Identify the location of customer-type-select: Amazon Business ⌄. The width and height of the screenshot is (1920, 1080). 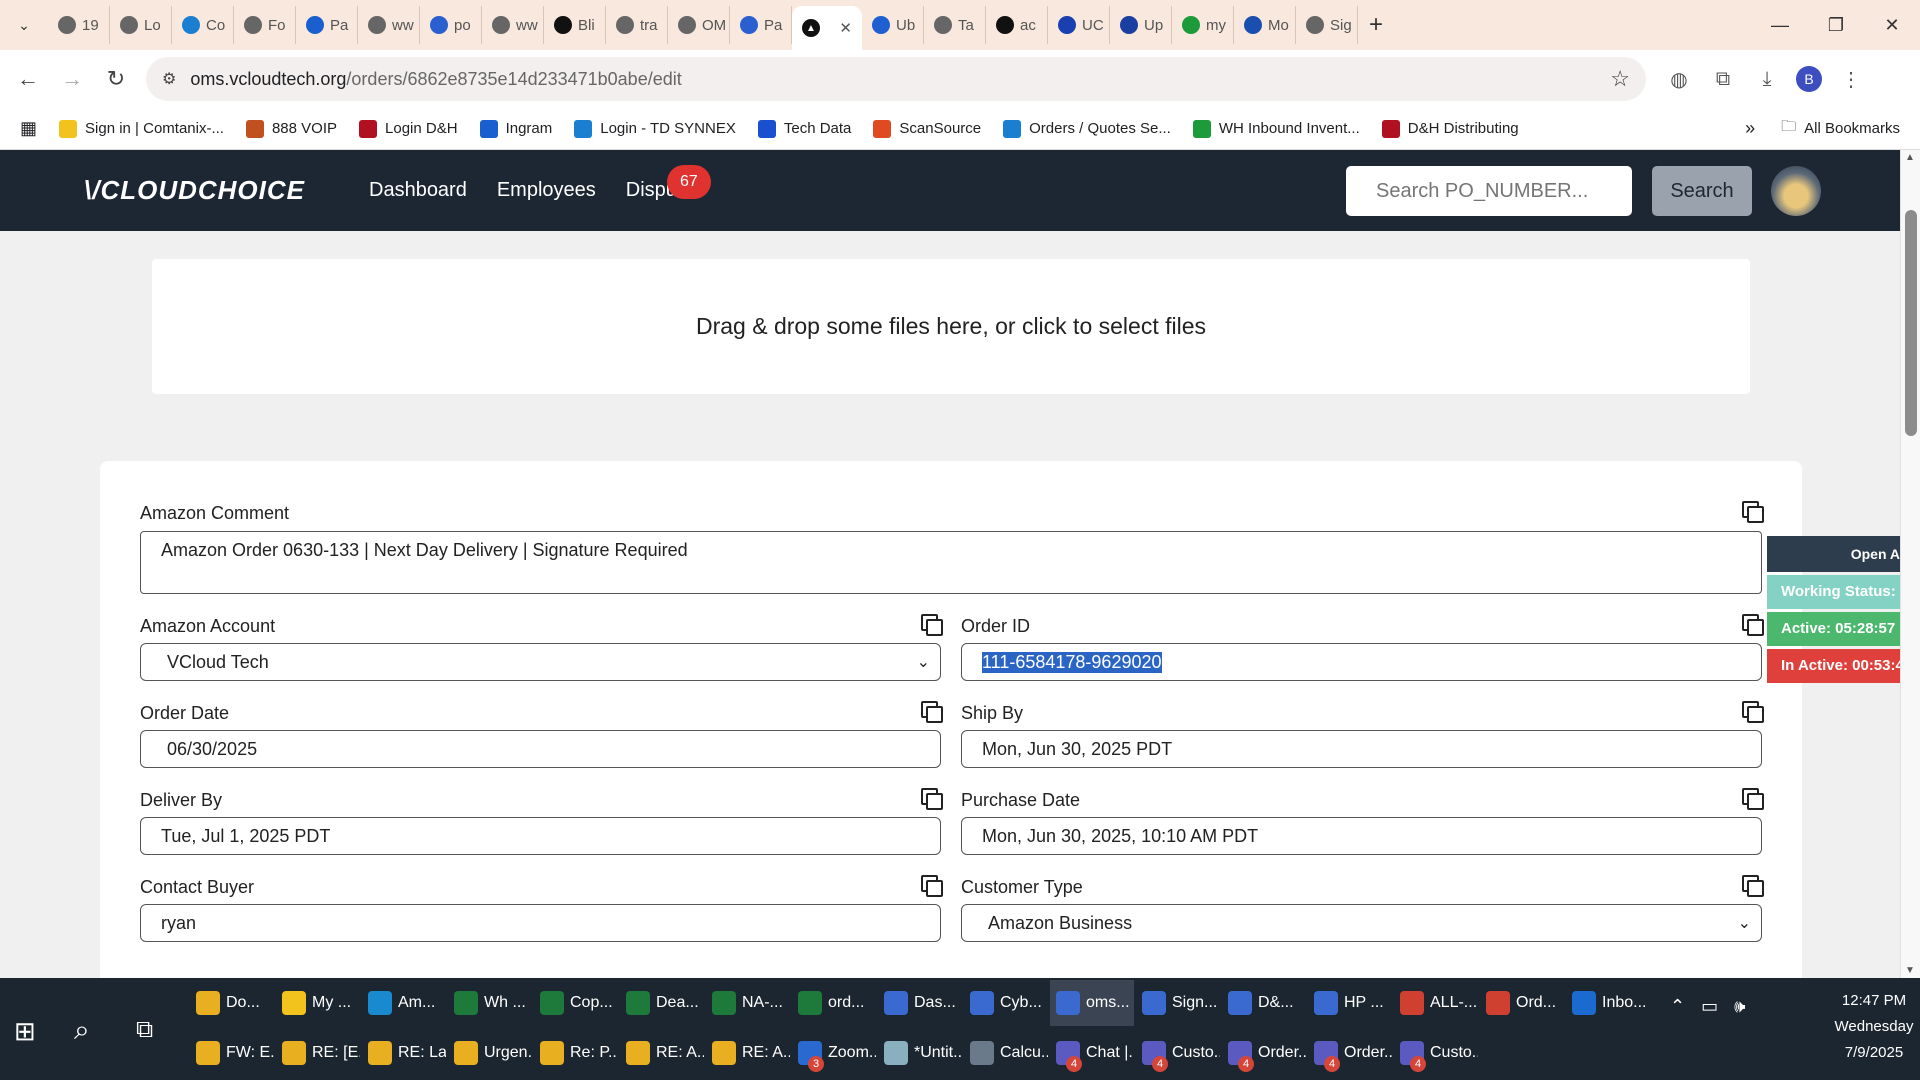
(1361, 923).